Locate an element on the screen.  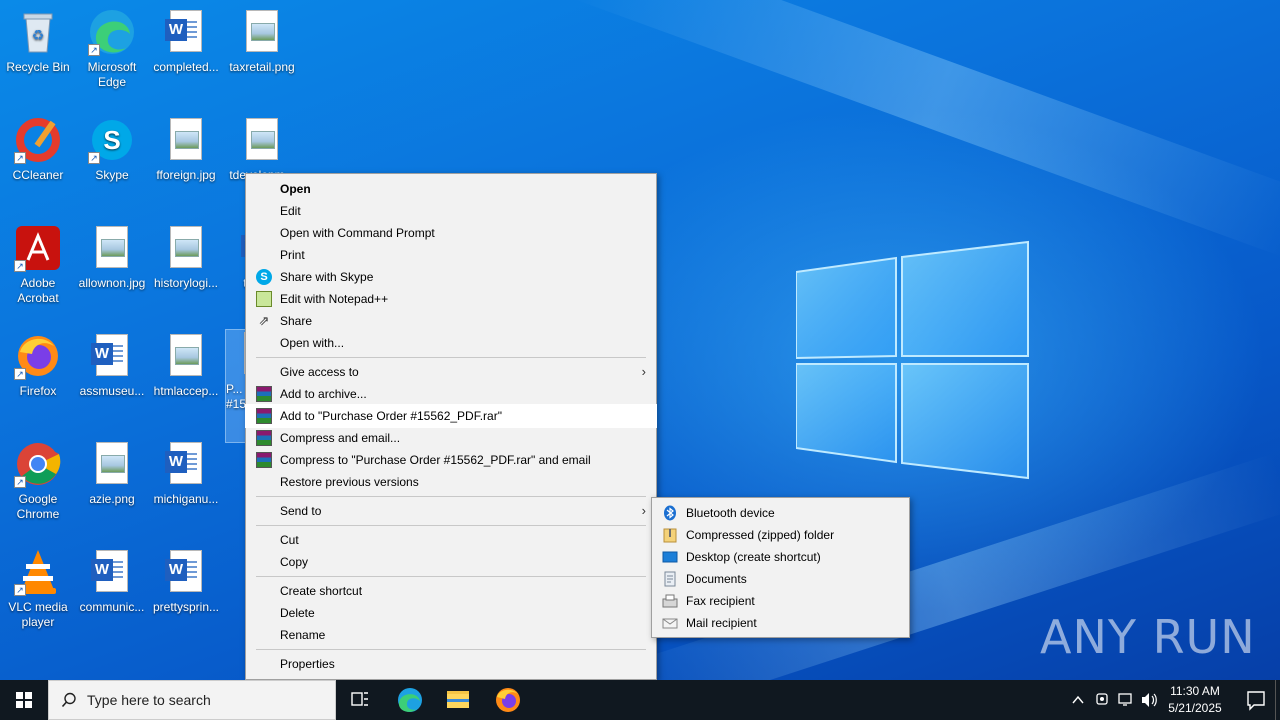
menu-item-rename: Rename is located at coordinates (451, 635).